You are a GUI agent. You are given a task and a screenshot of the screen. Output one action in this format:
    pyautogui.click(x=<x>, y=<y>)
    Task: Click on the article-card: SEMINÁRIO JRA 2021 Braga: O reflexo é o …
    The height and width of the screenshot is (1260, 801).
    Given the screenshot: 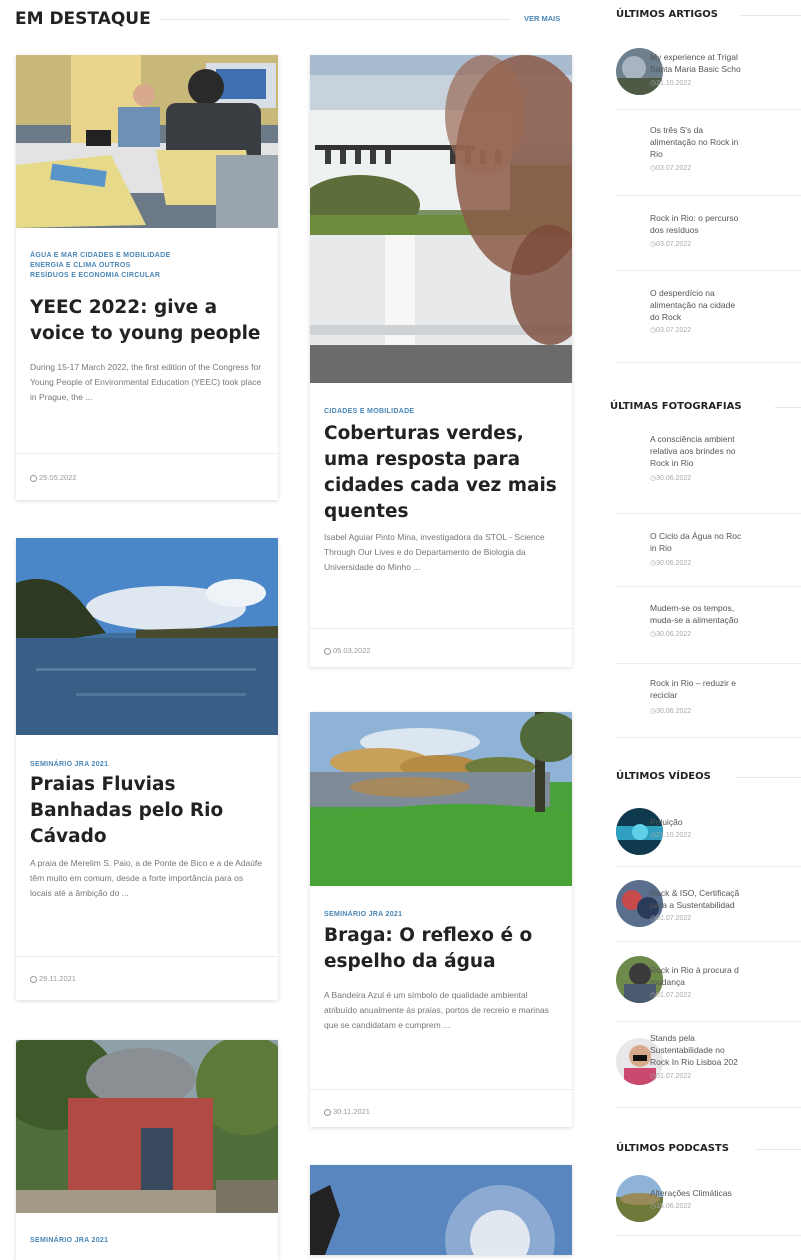 What is the action you would take?
    pyautogui.click(x=441, y=919)
    